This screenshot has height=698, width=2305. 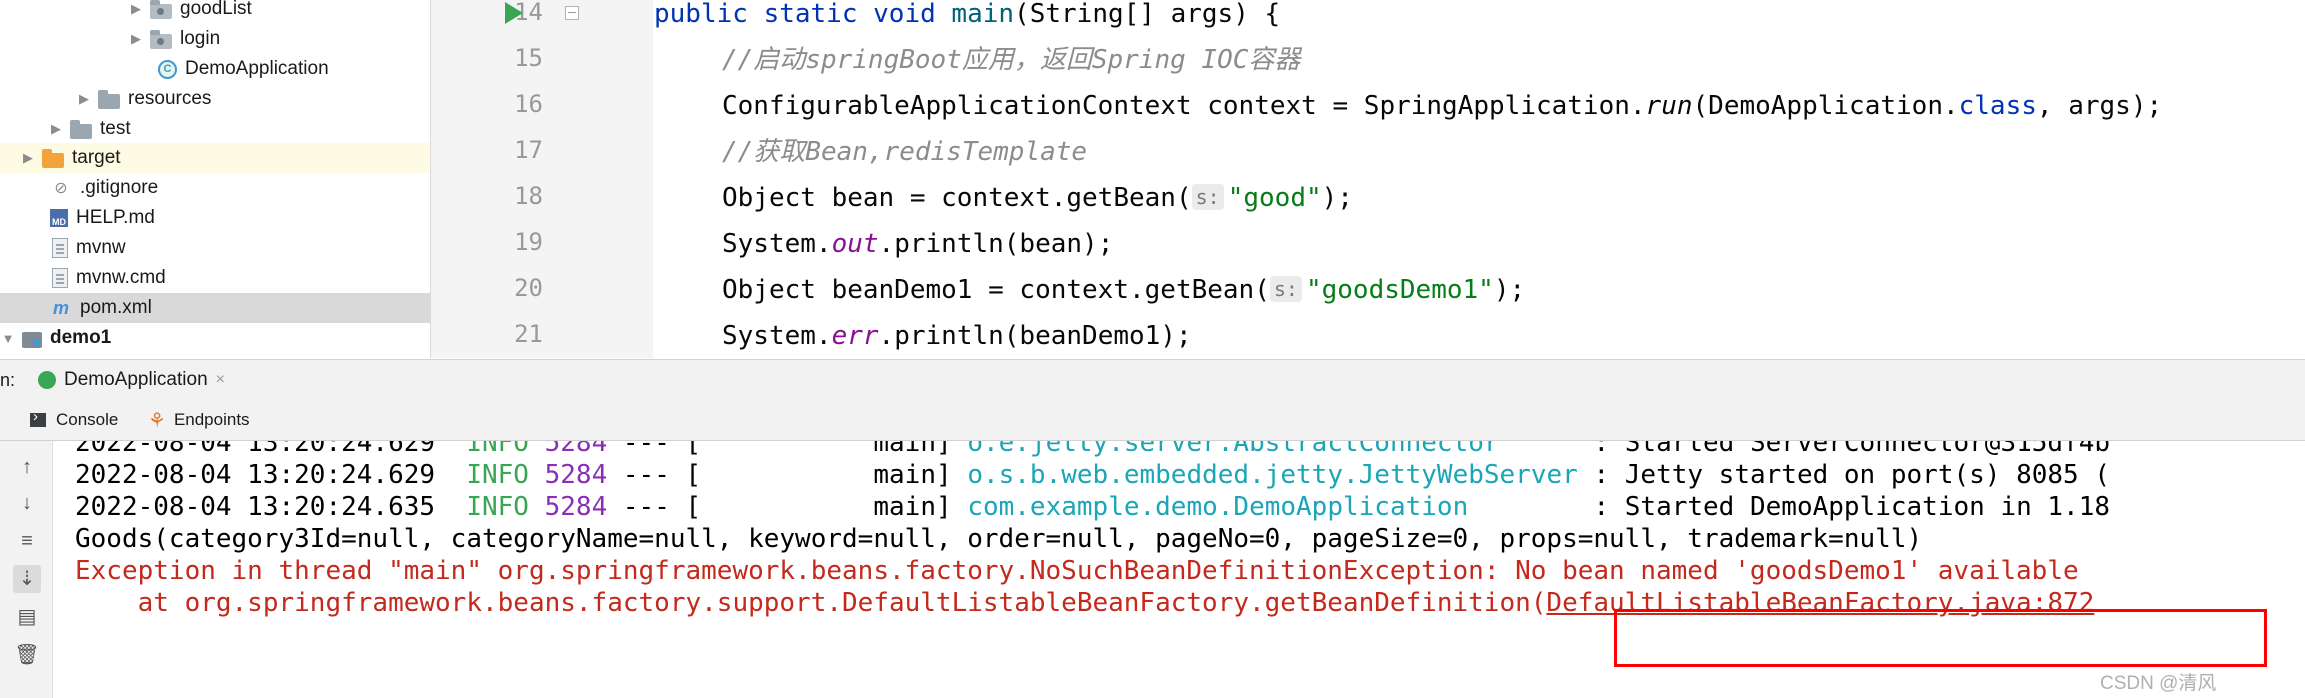 What do you see at coordinates (918, 244) in the screenshot?
I see `code-line-19: System.out.println(bean);` at bounding box center [918, 244].